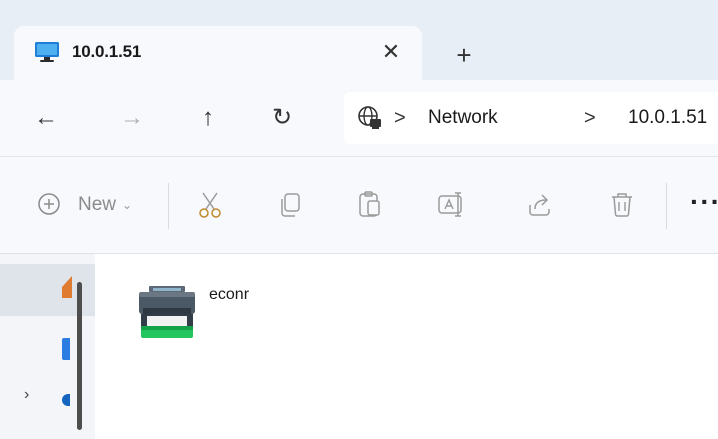 This screenshot has width=718, height=439. I want to click on rename-button, so click(452, 205).